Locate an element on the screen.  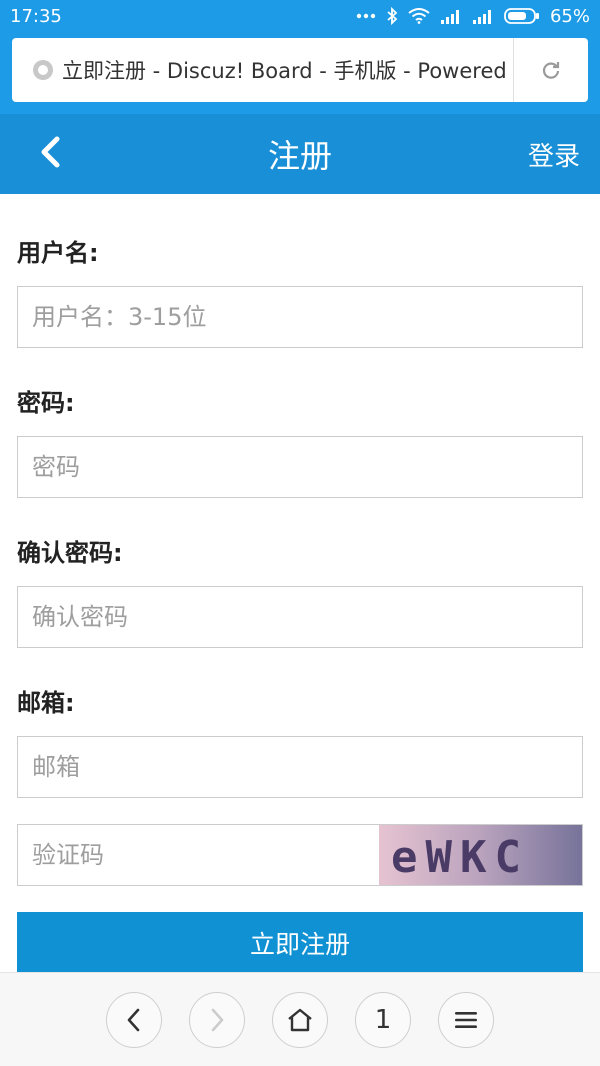
captcha-row: eWKC is located at coordinates (300, 855).